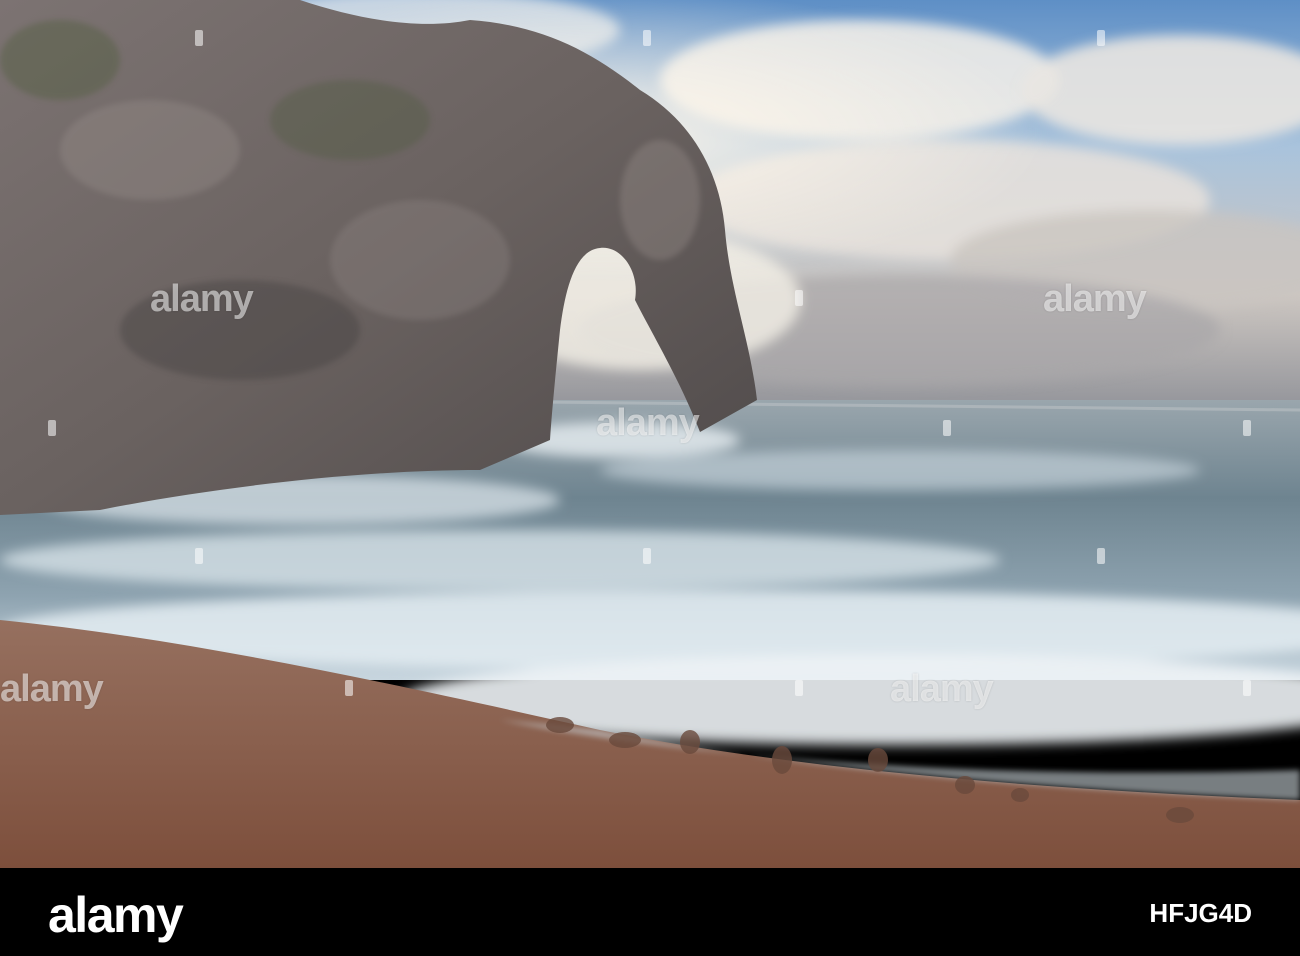  What do you see at coordinates (650, 912) in the screenshot?
I see `footer-bar: alamy HFJG4D` at bounding box center [650, 912].